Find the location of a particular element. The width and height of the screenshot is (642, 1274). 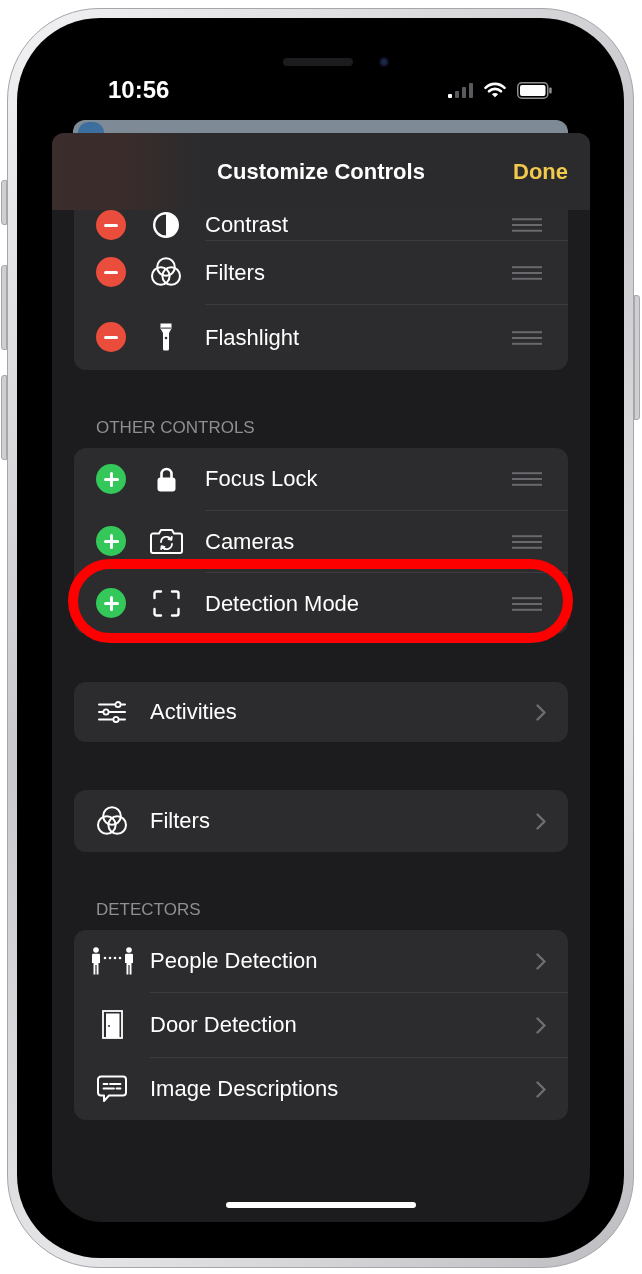

flashlight-icon is located at coordinates (166, 337).